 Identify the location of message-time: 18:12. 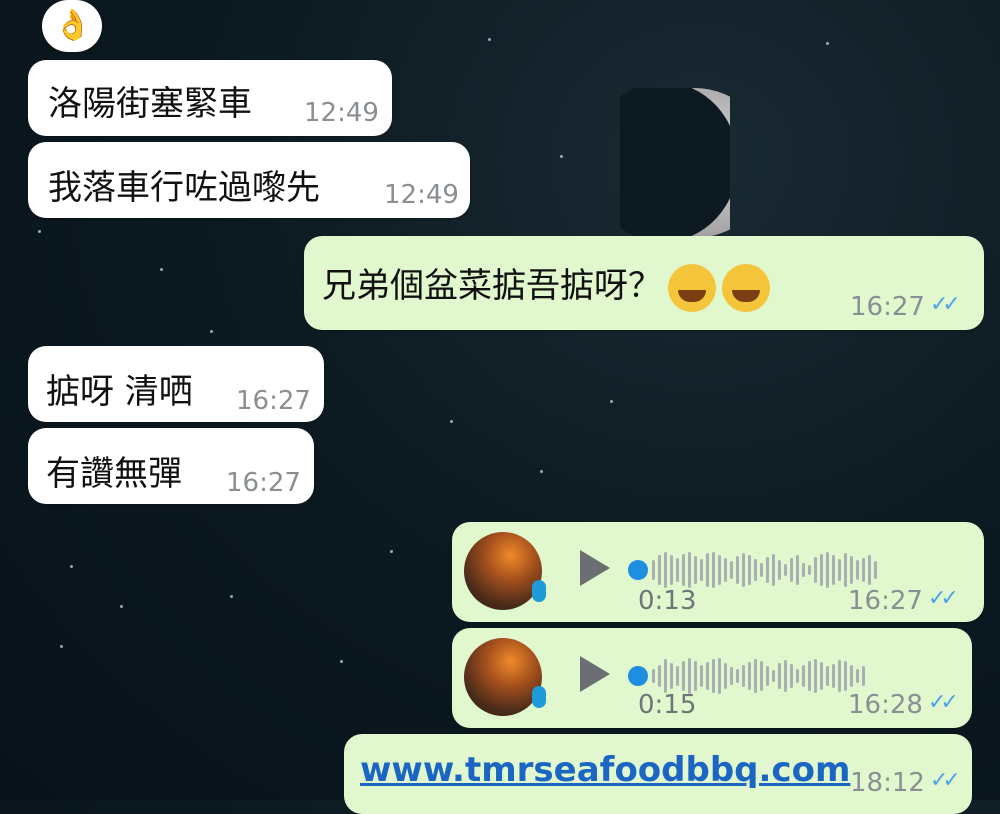
(887, 783).